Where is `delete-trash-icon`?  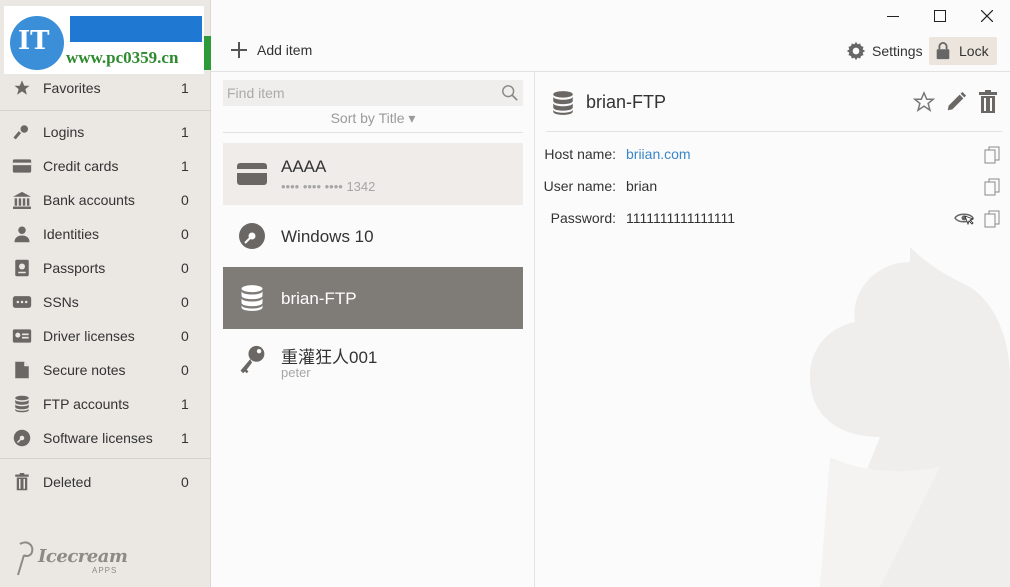
delete-trash-icon is located at coordinates (988, 102).